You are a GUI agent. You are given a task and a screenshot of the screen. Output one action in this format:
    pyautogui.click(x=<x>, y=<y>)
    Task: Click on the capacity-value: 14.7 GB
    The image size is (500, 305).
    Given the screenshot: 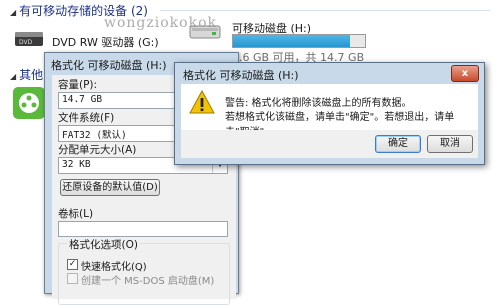 What is the action you would take?
    pyautogui.click(x=82, y=99)
    